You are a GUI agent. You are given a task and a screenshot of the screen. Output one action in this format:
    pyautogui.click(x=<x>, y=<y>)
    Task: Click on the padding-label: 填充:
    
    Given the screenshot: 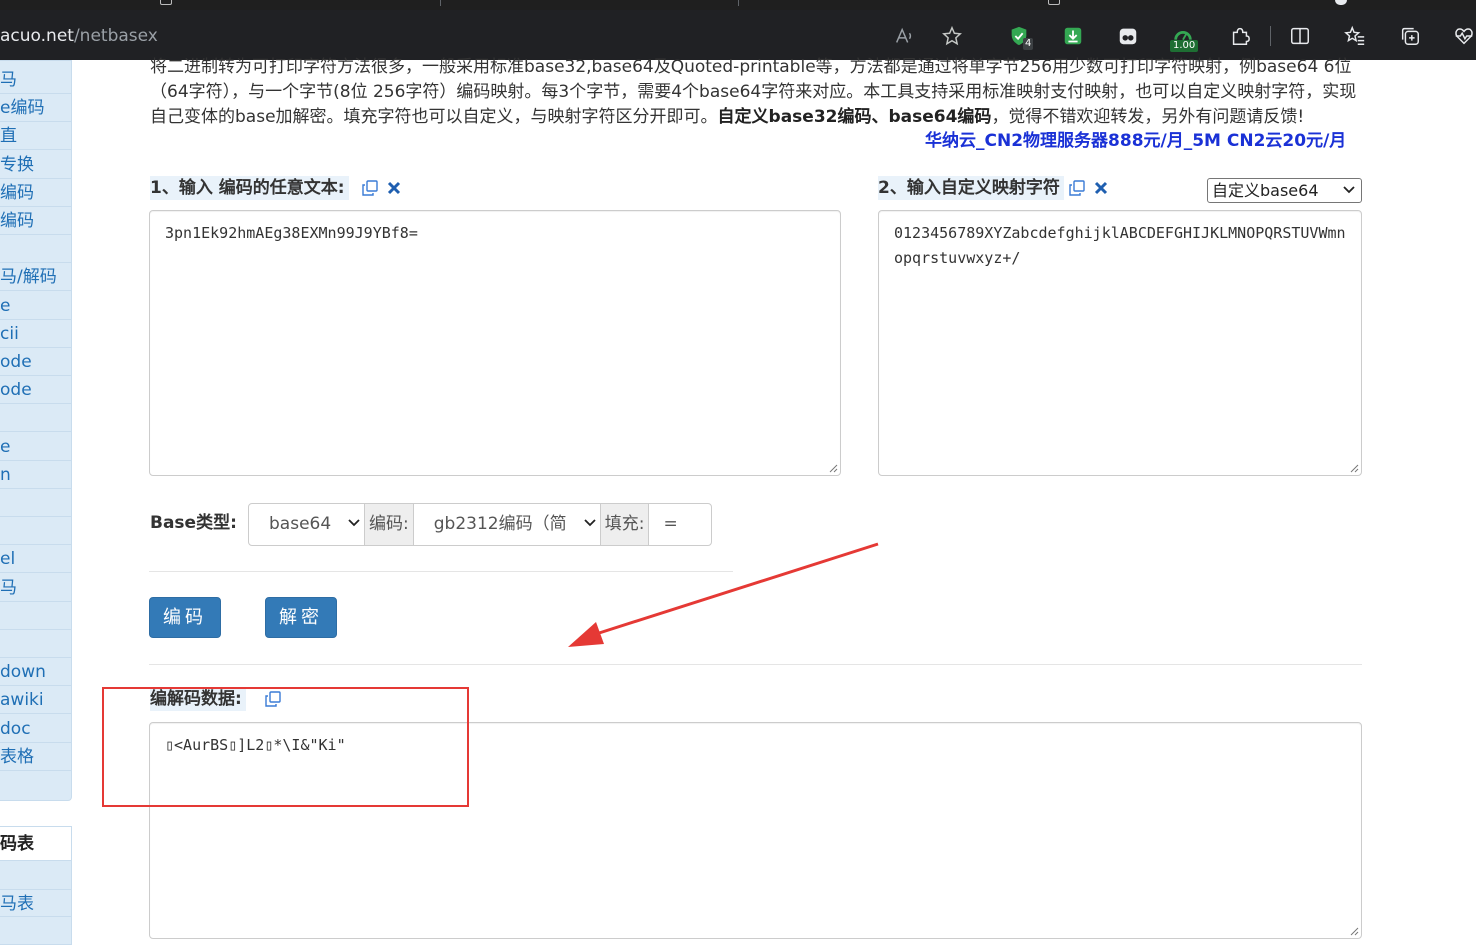 What is the action you would take?
    pyautogui.click(x=624, y=524)
    